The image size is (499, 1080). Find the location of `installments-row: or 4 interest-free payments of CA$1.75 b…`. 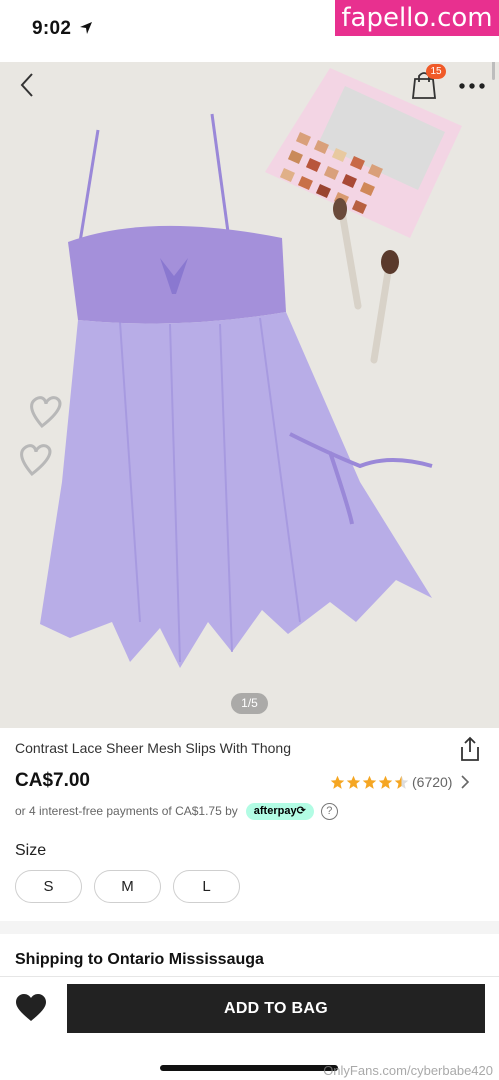

installments-row: or 4 interest-free payments of CA$1.75 b… is located at coordinates (176, 811).